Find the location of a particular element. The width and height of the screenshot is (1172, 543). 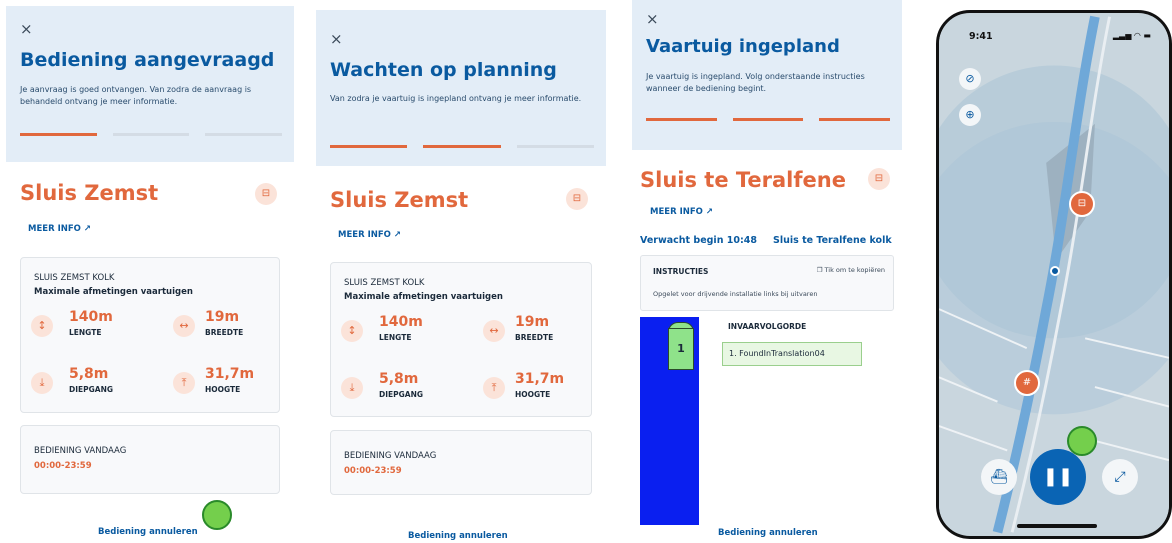

copy-icon: ❐ is located at coordinates (819, 270).